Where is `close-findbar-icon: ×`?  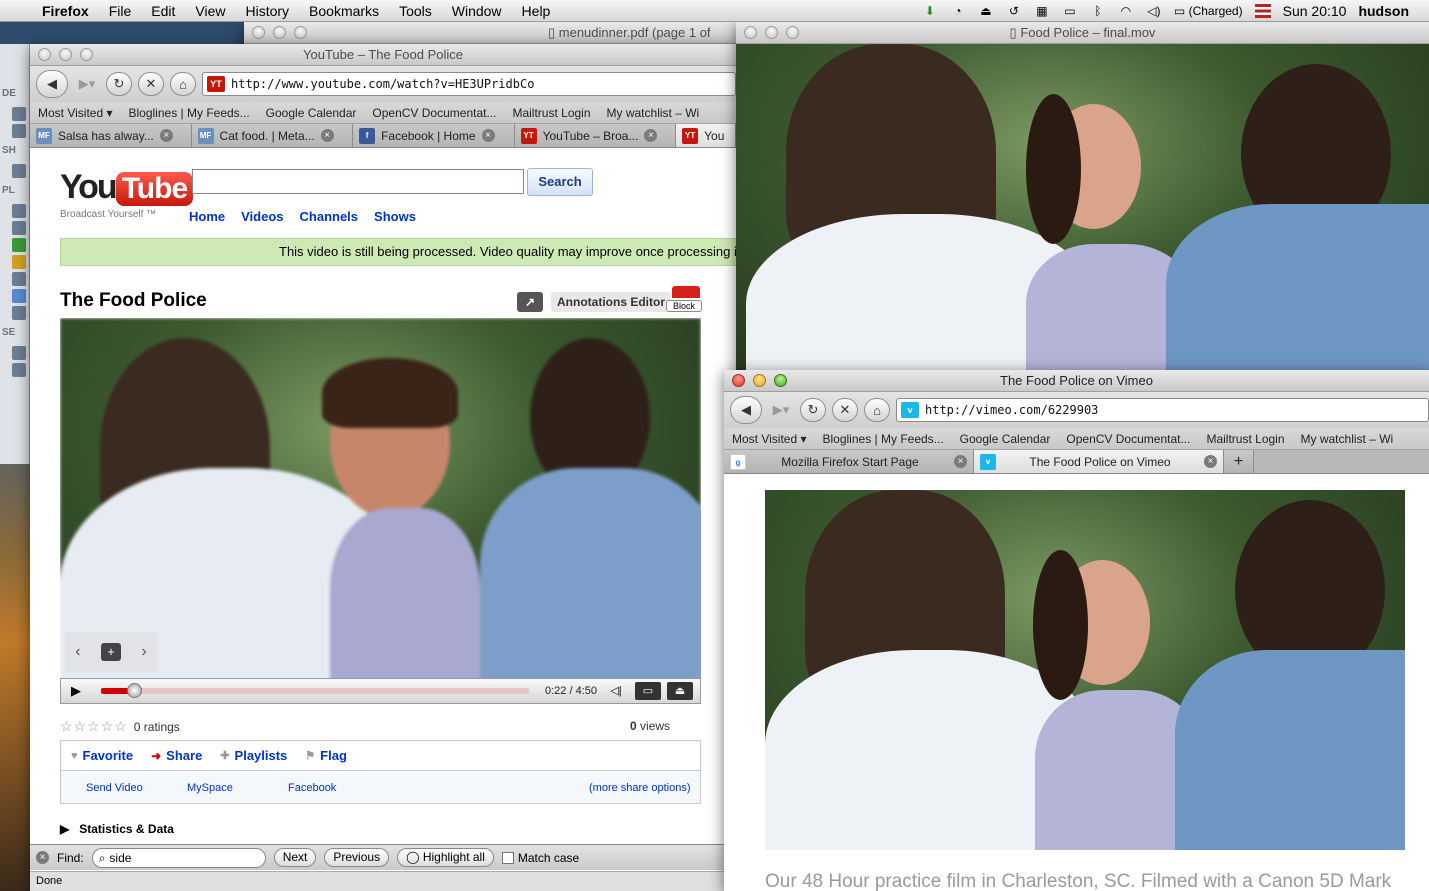 close-findbar-icon: × is located at coordinates (42, 857).